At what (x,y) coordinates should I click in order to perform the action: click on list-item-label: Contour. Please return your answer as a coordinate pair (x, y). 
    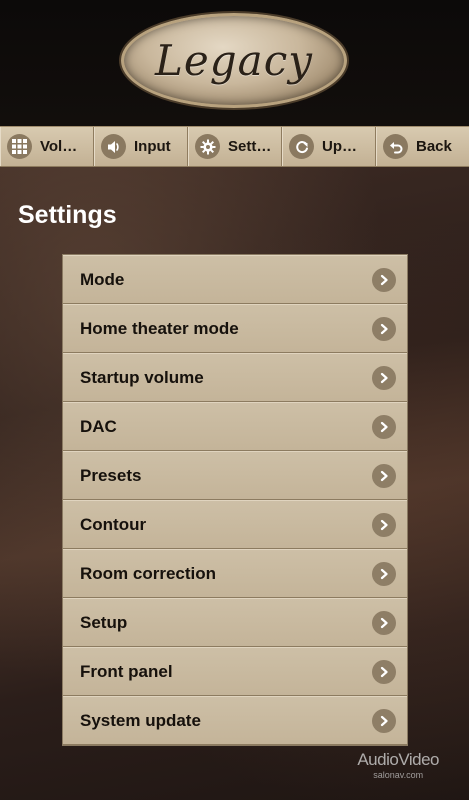
    Looking at the image, I should click on (113, 524).